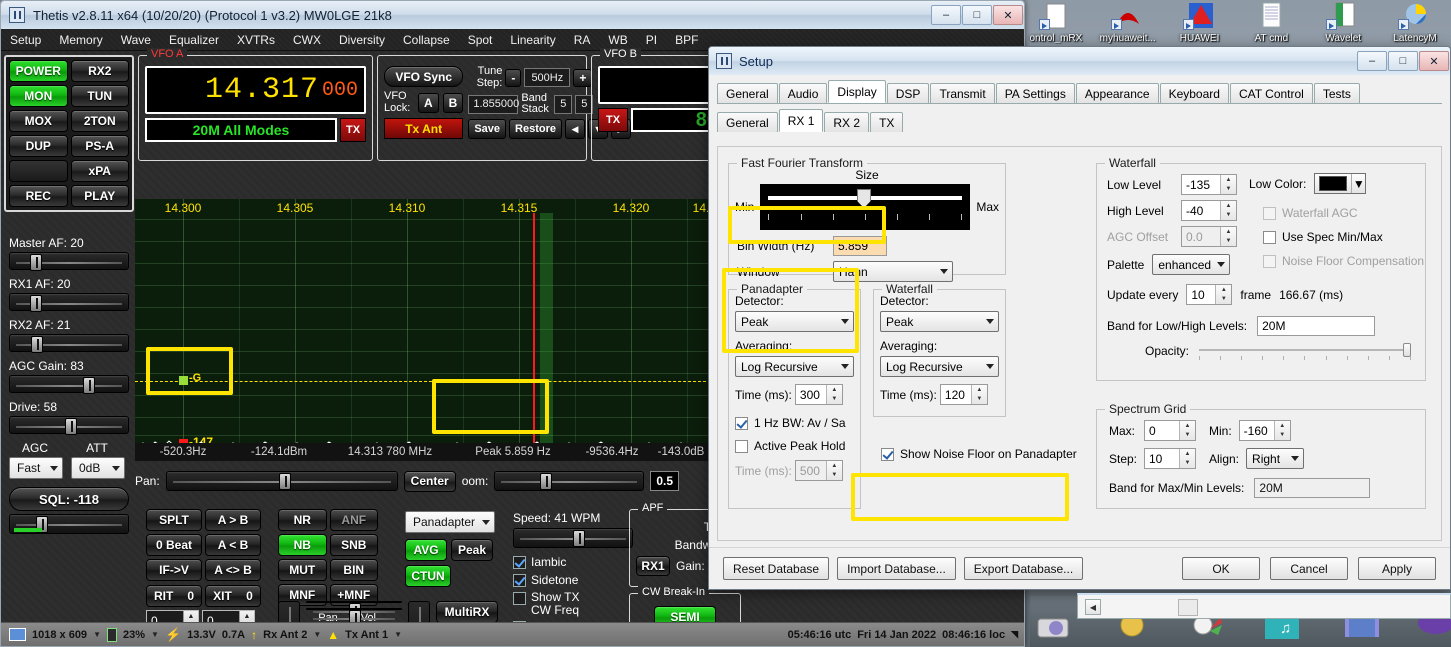  What do you see at coordinates (97, 634) in the screenshot?
I see `resolution-dropdown-icon: ▼` at bounding box center [97, 634].